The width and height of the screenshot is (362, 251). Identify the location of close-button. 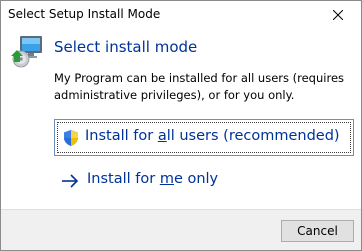
(338, 15).